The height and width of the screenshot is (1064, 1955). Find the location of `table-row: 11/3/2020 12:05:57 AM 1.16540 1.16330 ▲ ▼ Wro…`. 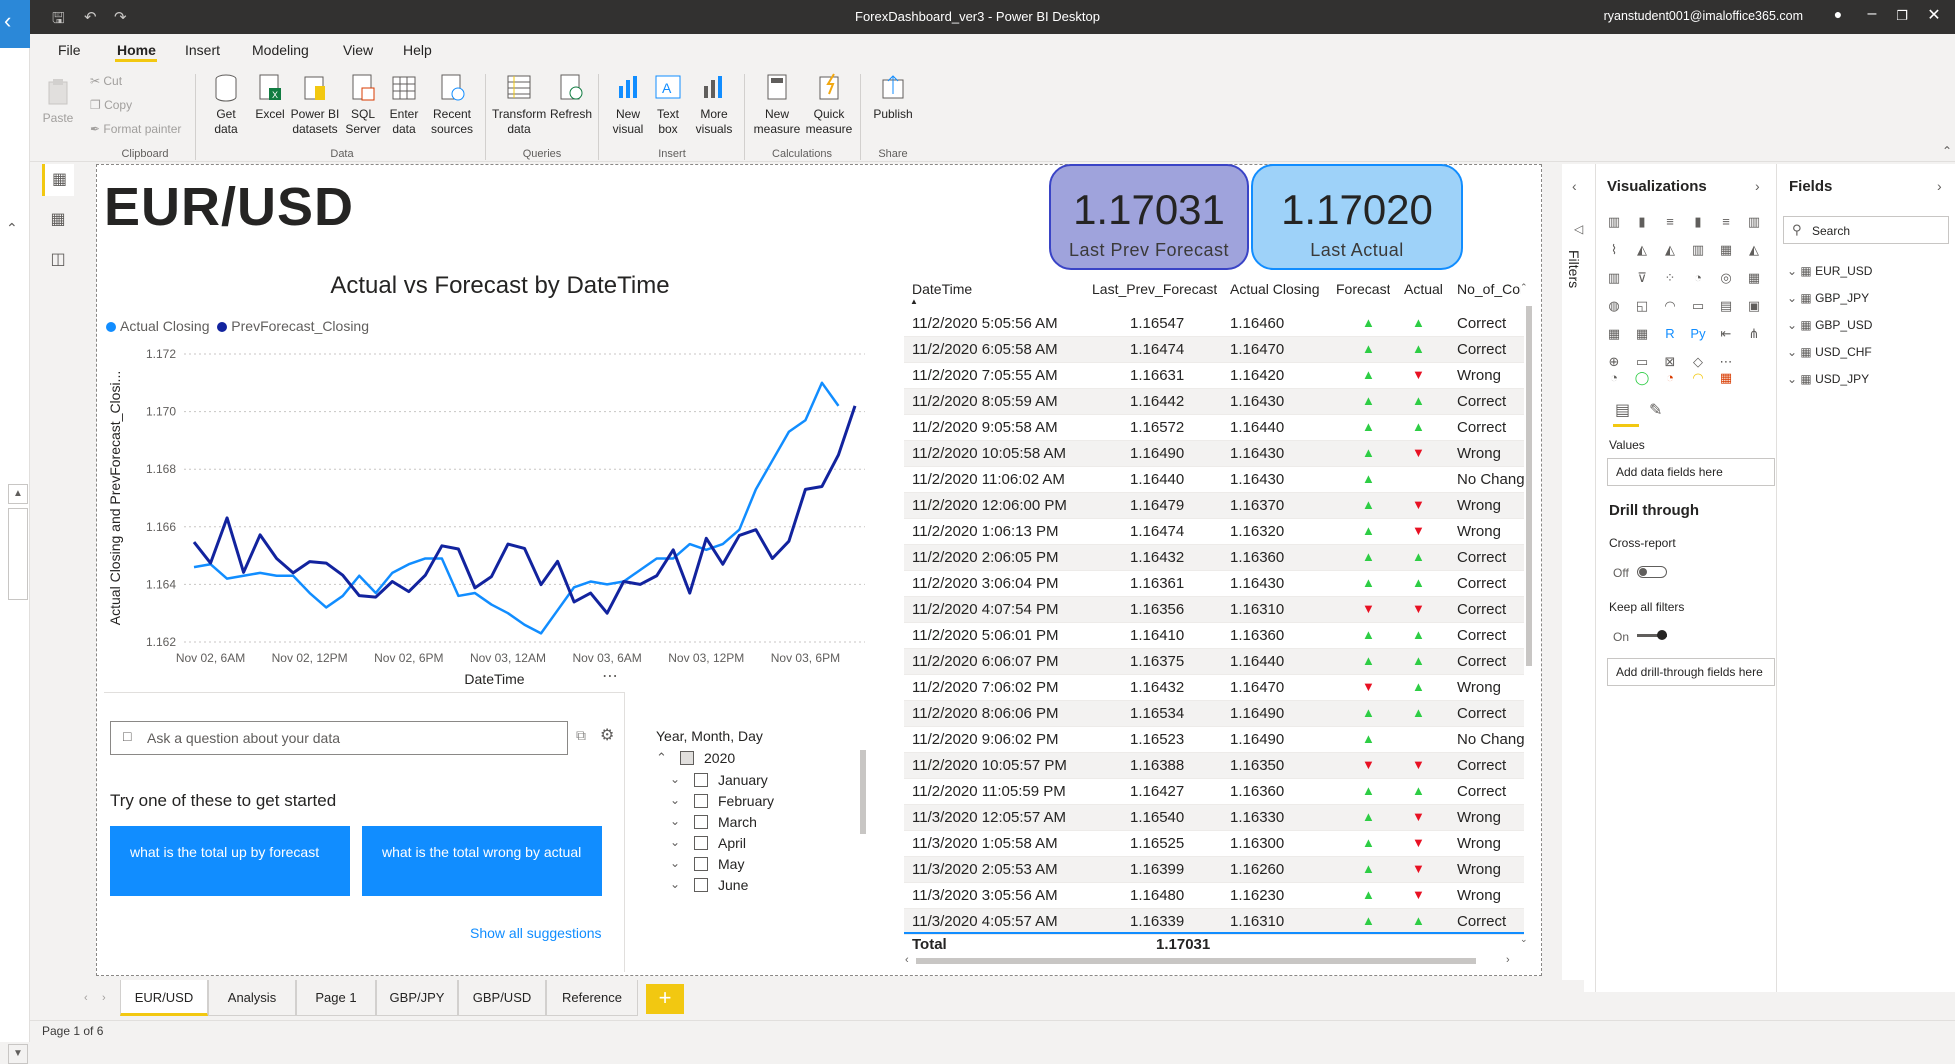

table-row: 11/3/2020 12:05:57 AM 1.16540 1.16330 ▲ ▼ Wro… is located at coordinates (1214, 818).